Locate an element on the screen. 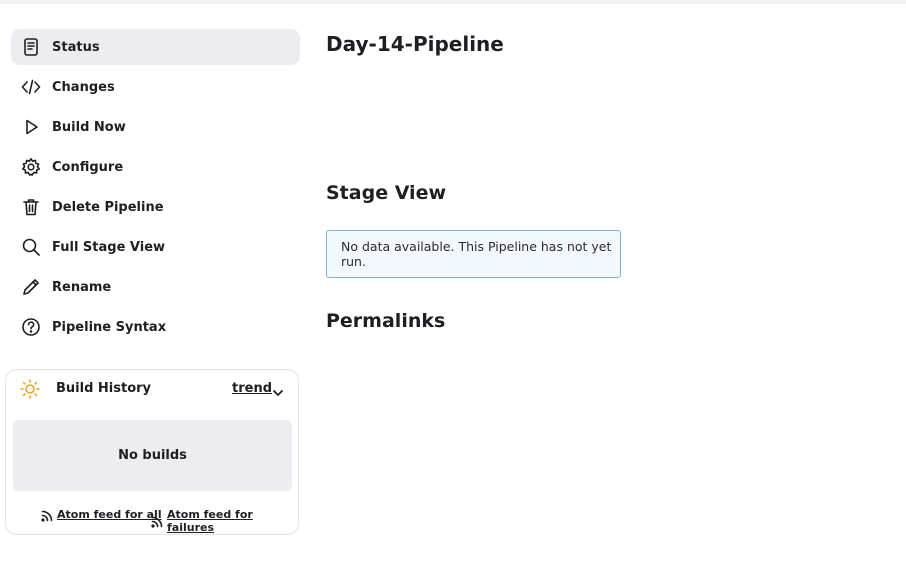  page-title: Day-14-Pipeline is located at coordinates (415, 44).